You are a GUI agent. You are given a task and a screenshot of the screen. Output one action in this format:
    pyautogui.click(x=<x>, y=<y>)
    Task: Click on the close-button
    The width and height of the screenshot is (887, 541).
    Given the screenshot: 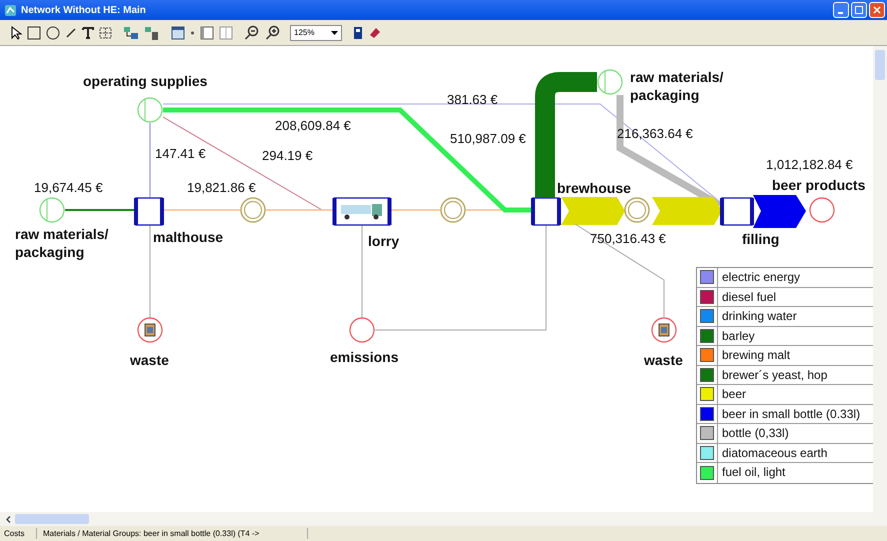 What is the action you would take?
    pyautogui.click(x=877, y=10)
    